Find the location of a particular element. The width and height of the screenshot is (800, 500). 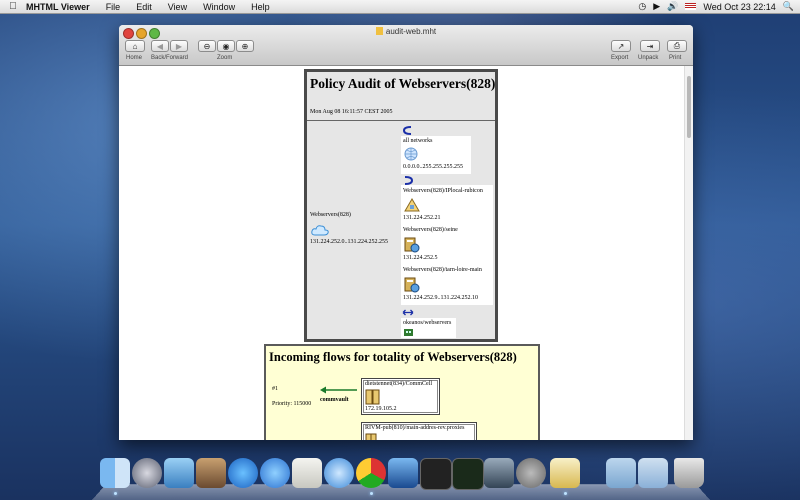

spotlight-icon: 🔍 is located at coordinates (788, 6).